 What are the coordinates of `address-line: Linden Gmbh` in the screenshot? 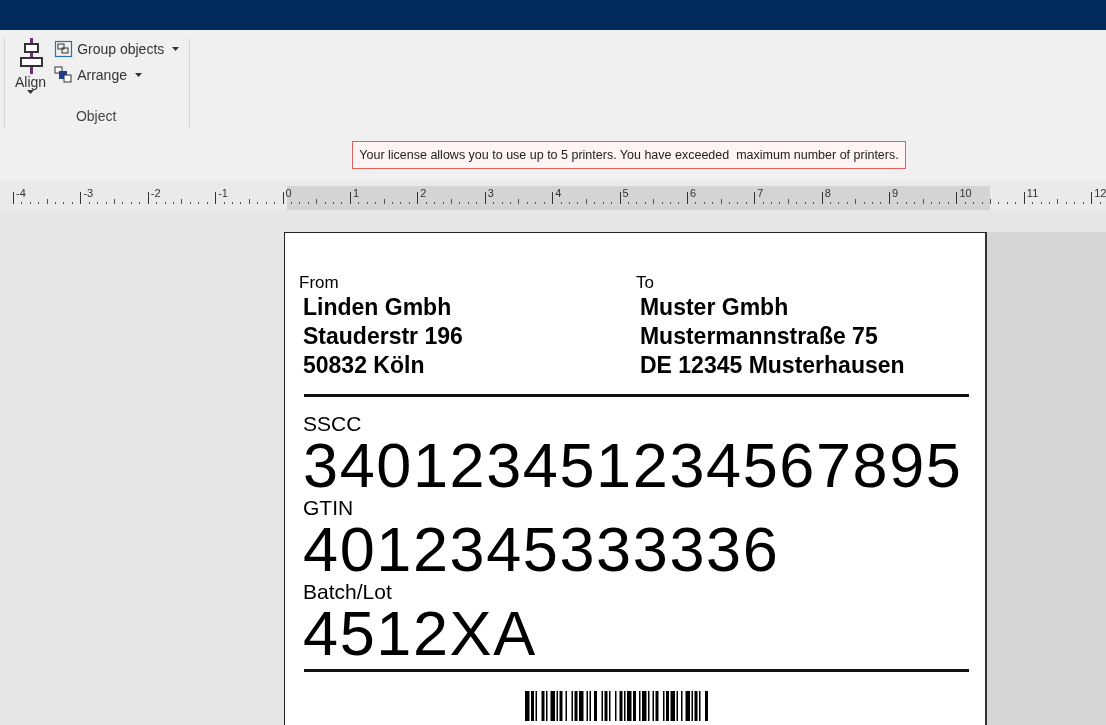 It's located at (378, 307).